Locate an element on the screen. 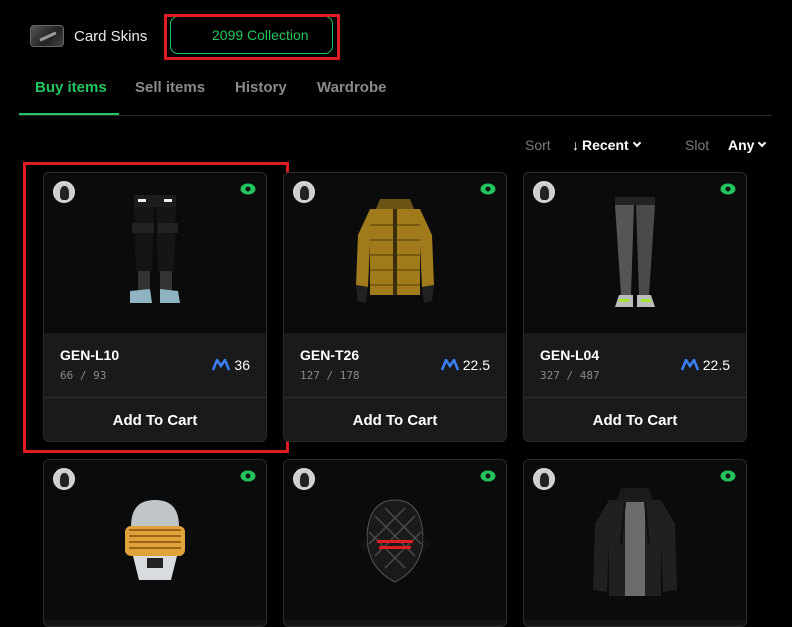  item-name: GEN-T26 is located at coordinates (330, 355).